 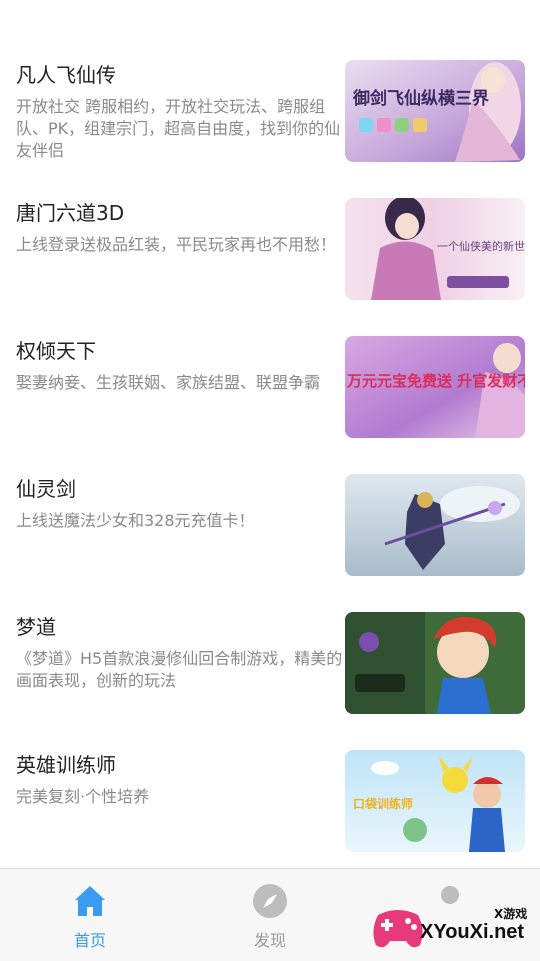 I want to click on item-text: 仙灵剑 上线送魔法少女和328元充值卡！, so click(x=181, y=503).